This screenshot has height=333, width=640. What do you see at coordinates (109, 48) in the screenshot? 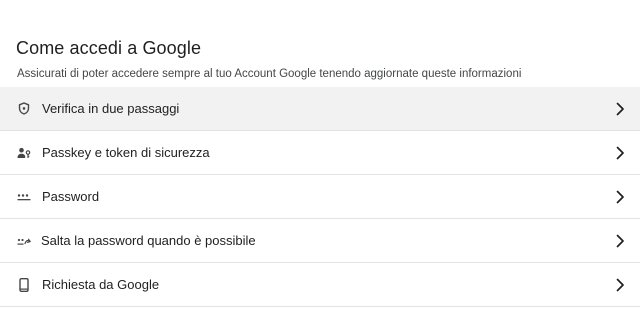
I see `section-title: Come accedi a Google` at bounding box center [109, 48].